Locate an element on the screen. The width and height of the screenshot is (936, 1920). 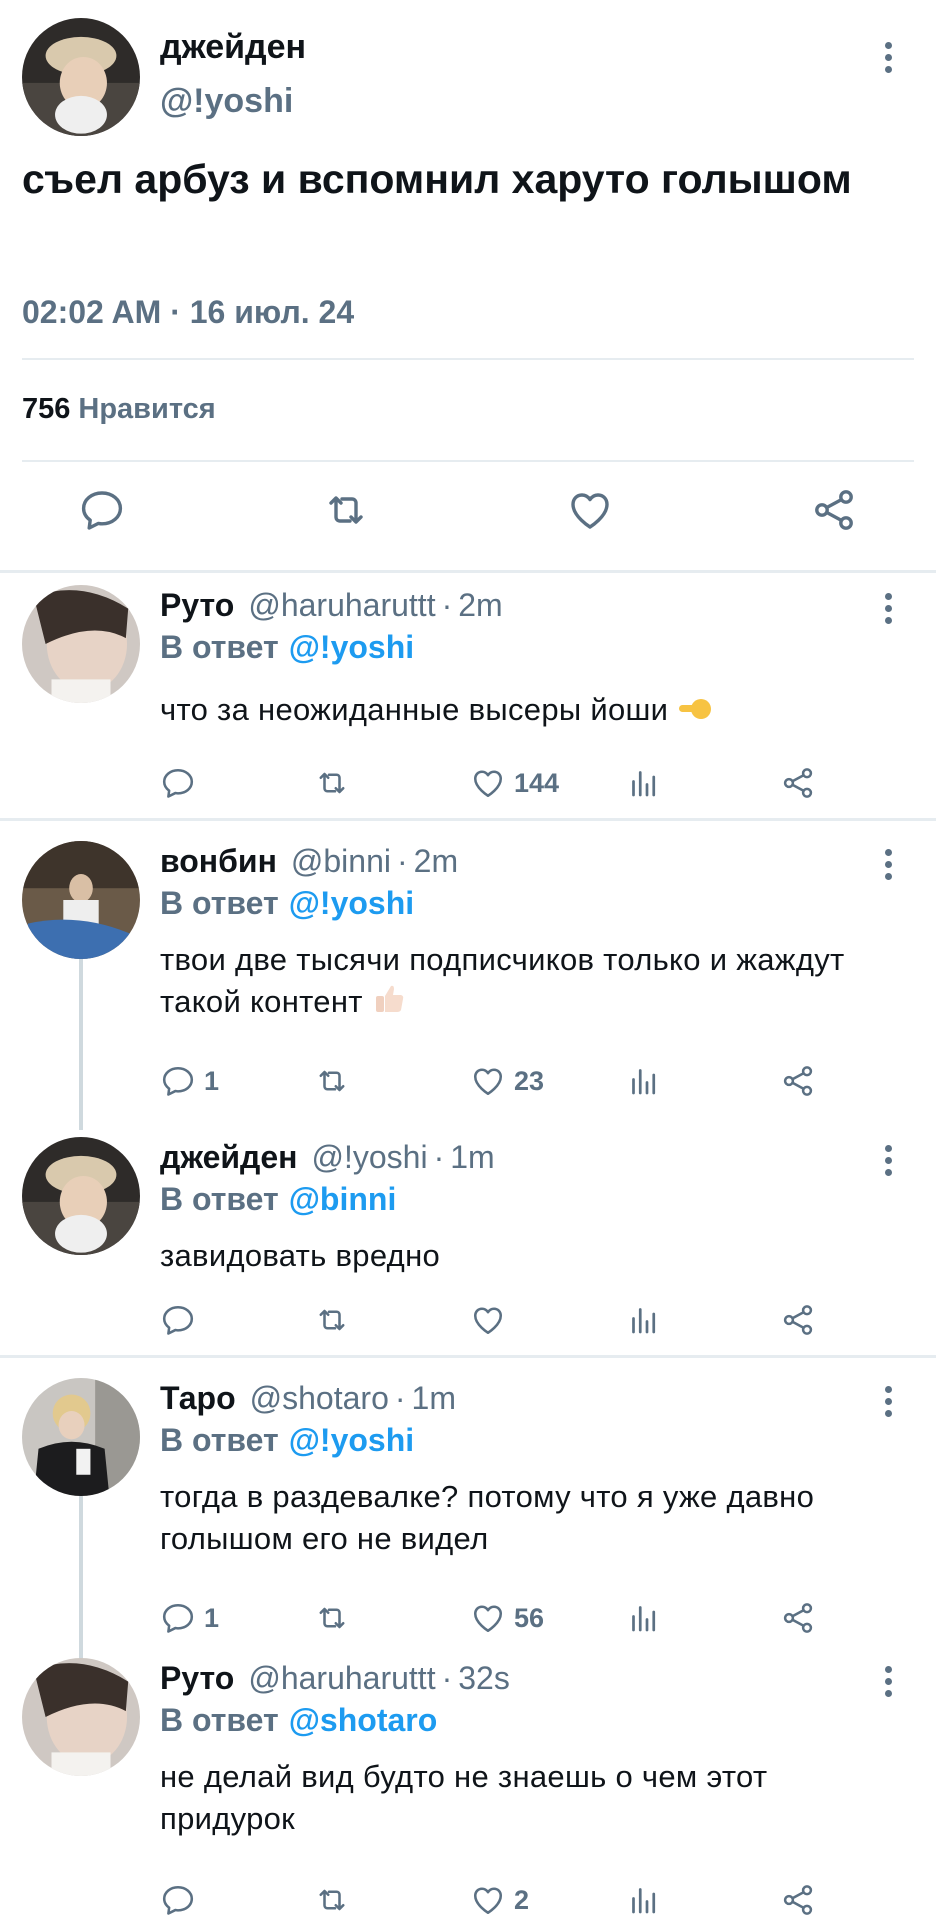
like-button: 144 is located at coordinates (514, 783).